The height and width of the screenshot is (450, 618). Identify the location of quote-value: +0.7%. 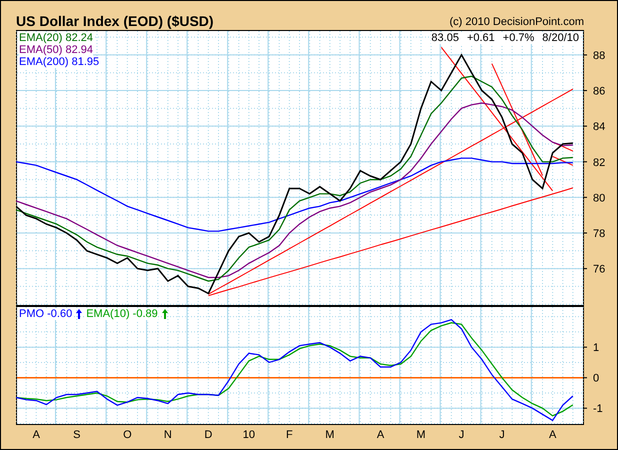
(518, 38).